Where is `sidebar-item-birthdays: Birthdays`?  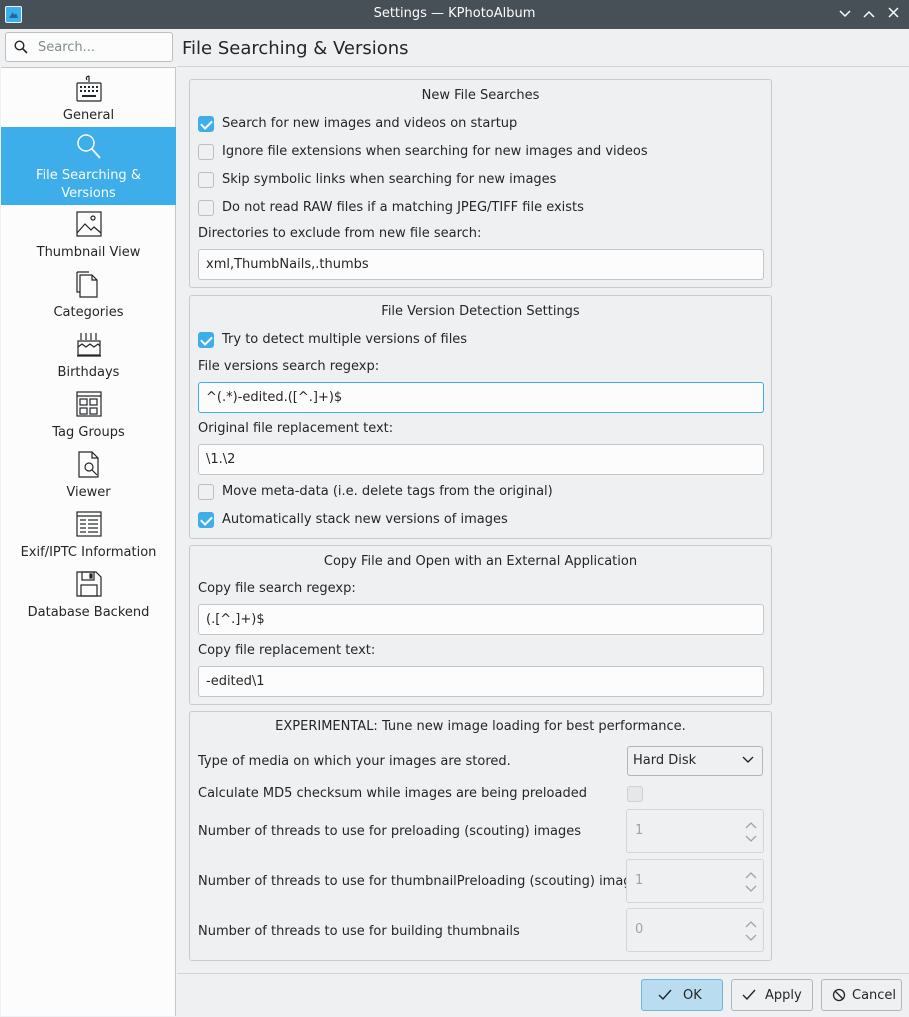
sidebar-item-birthdays: Birthdays is located at coordinates (88, 355).